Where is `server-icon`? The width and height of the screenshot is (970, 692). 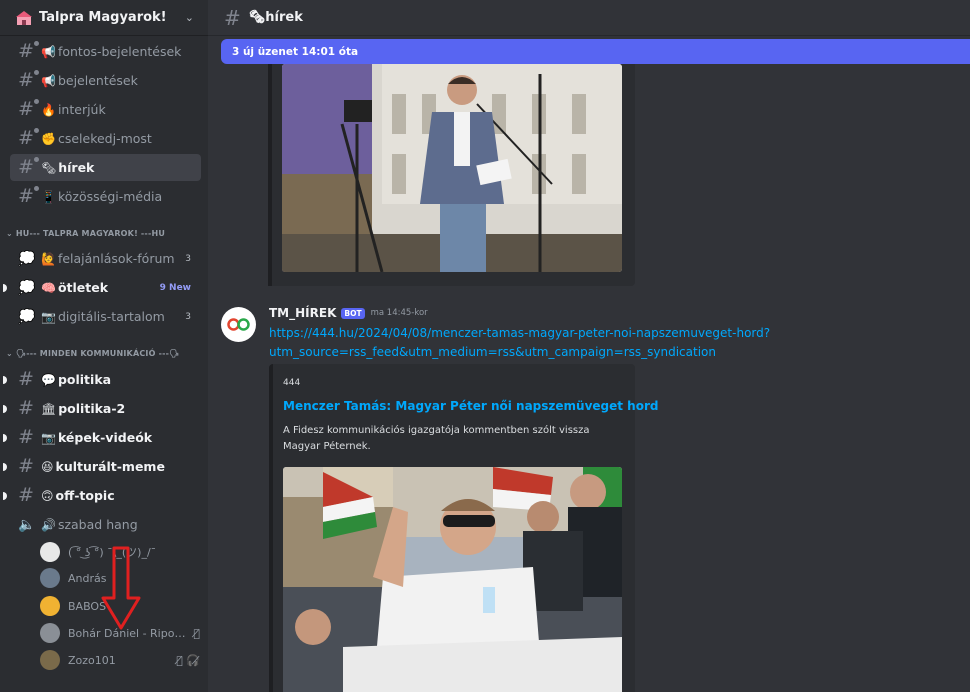 server-icon is located at coordinates (24, 17).